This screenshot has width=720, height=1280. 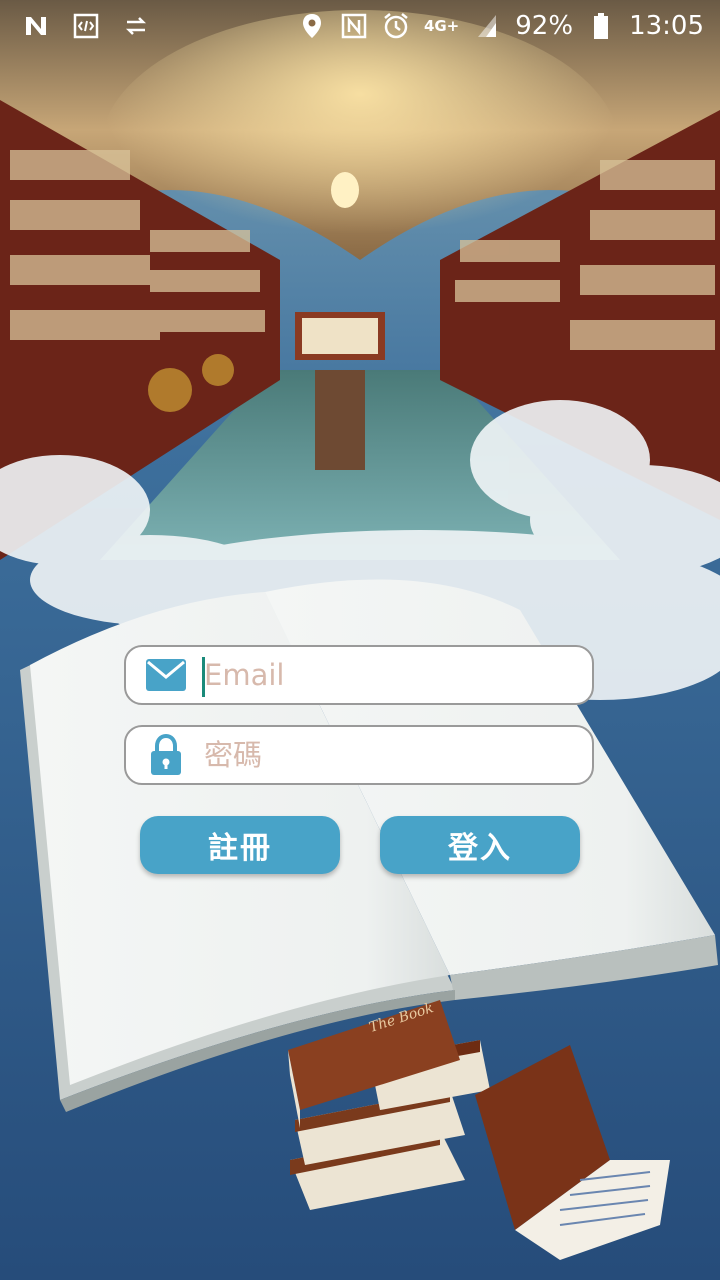 I want to click on location-icon, so click(x=312, y=26).